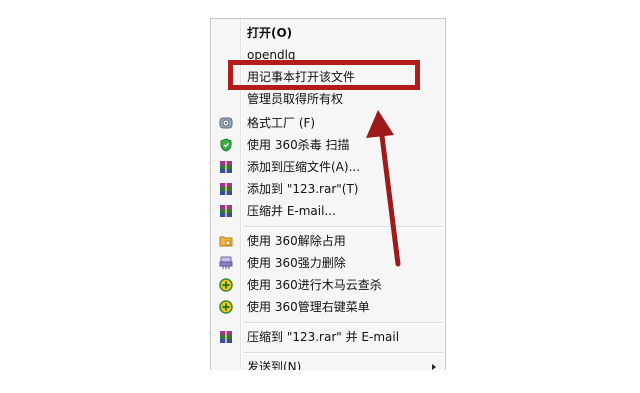 This screenshot has height=393, width=640. What do you see at coordinates (380, 124) in the screenshot?
I see `annotation-arrow-head` at bounding box center [380, 124].